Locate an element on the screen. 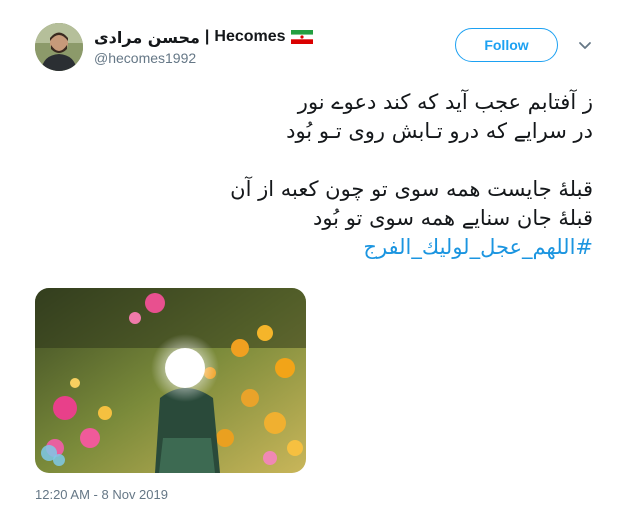 This screenshot has width=623, height=507. tweet-line: قبلهٔ جایست همه سوی تو چون کعبه از آن is located at coordinates (411, 189).